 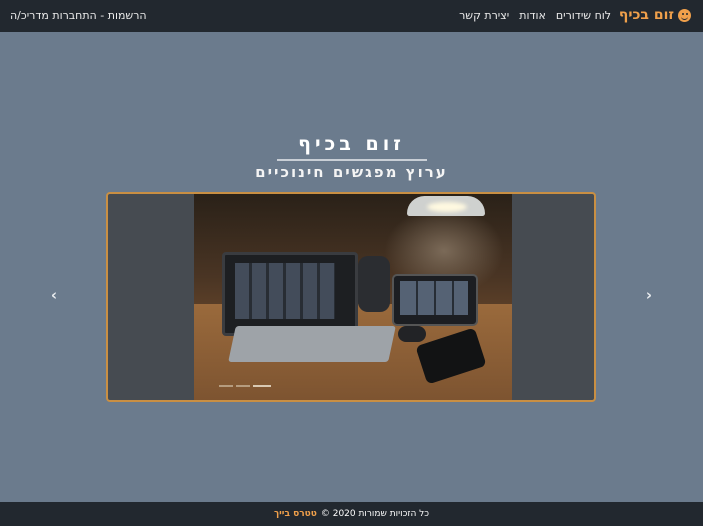 What do you see at coordinates (435, 300) in the screenshot?
I see `tablet-image` at bounding box center [435, 300].